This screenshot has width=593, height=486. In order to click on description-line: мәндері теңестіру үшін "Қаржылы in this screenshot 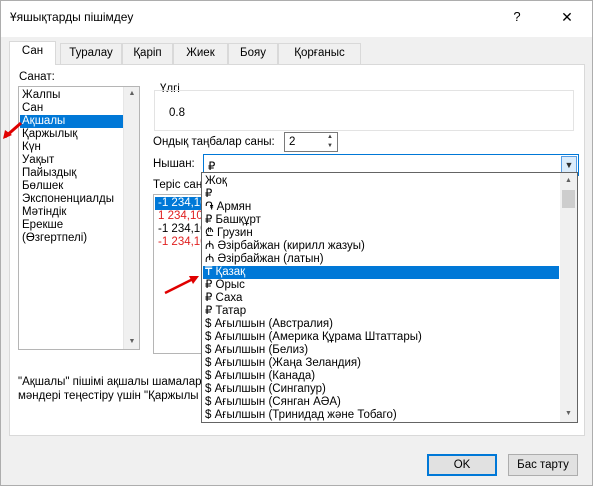, I will do `click(108, 396)`.